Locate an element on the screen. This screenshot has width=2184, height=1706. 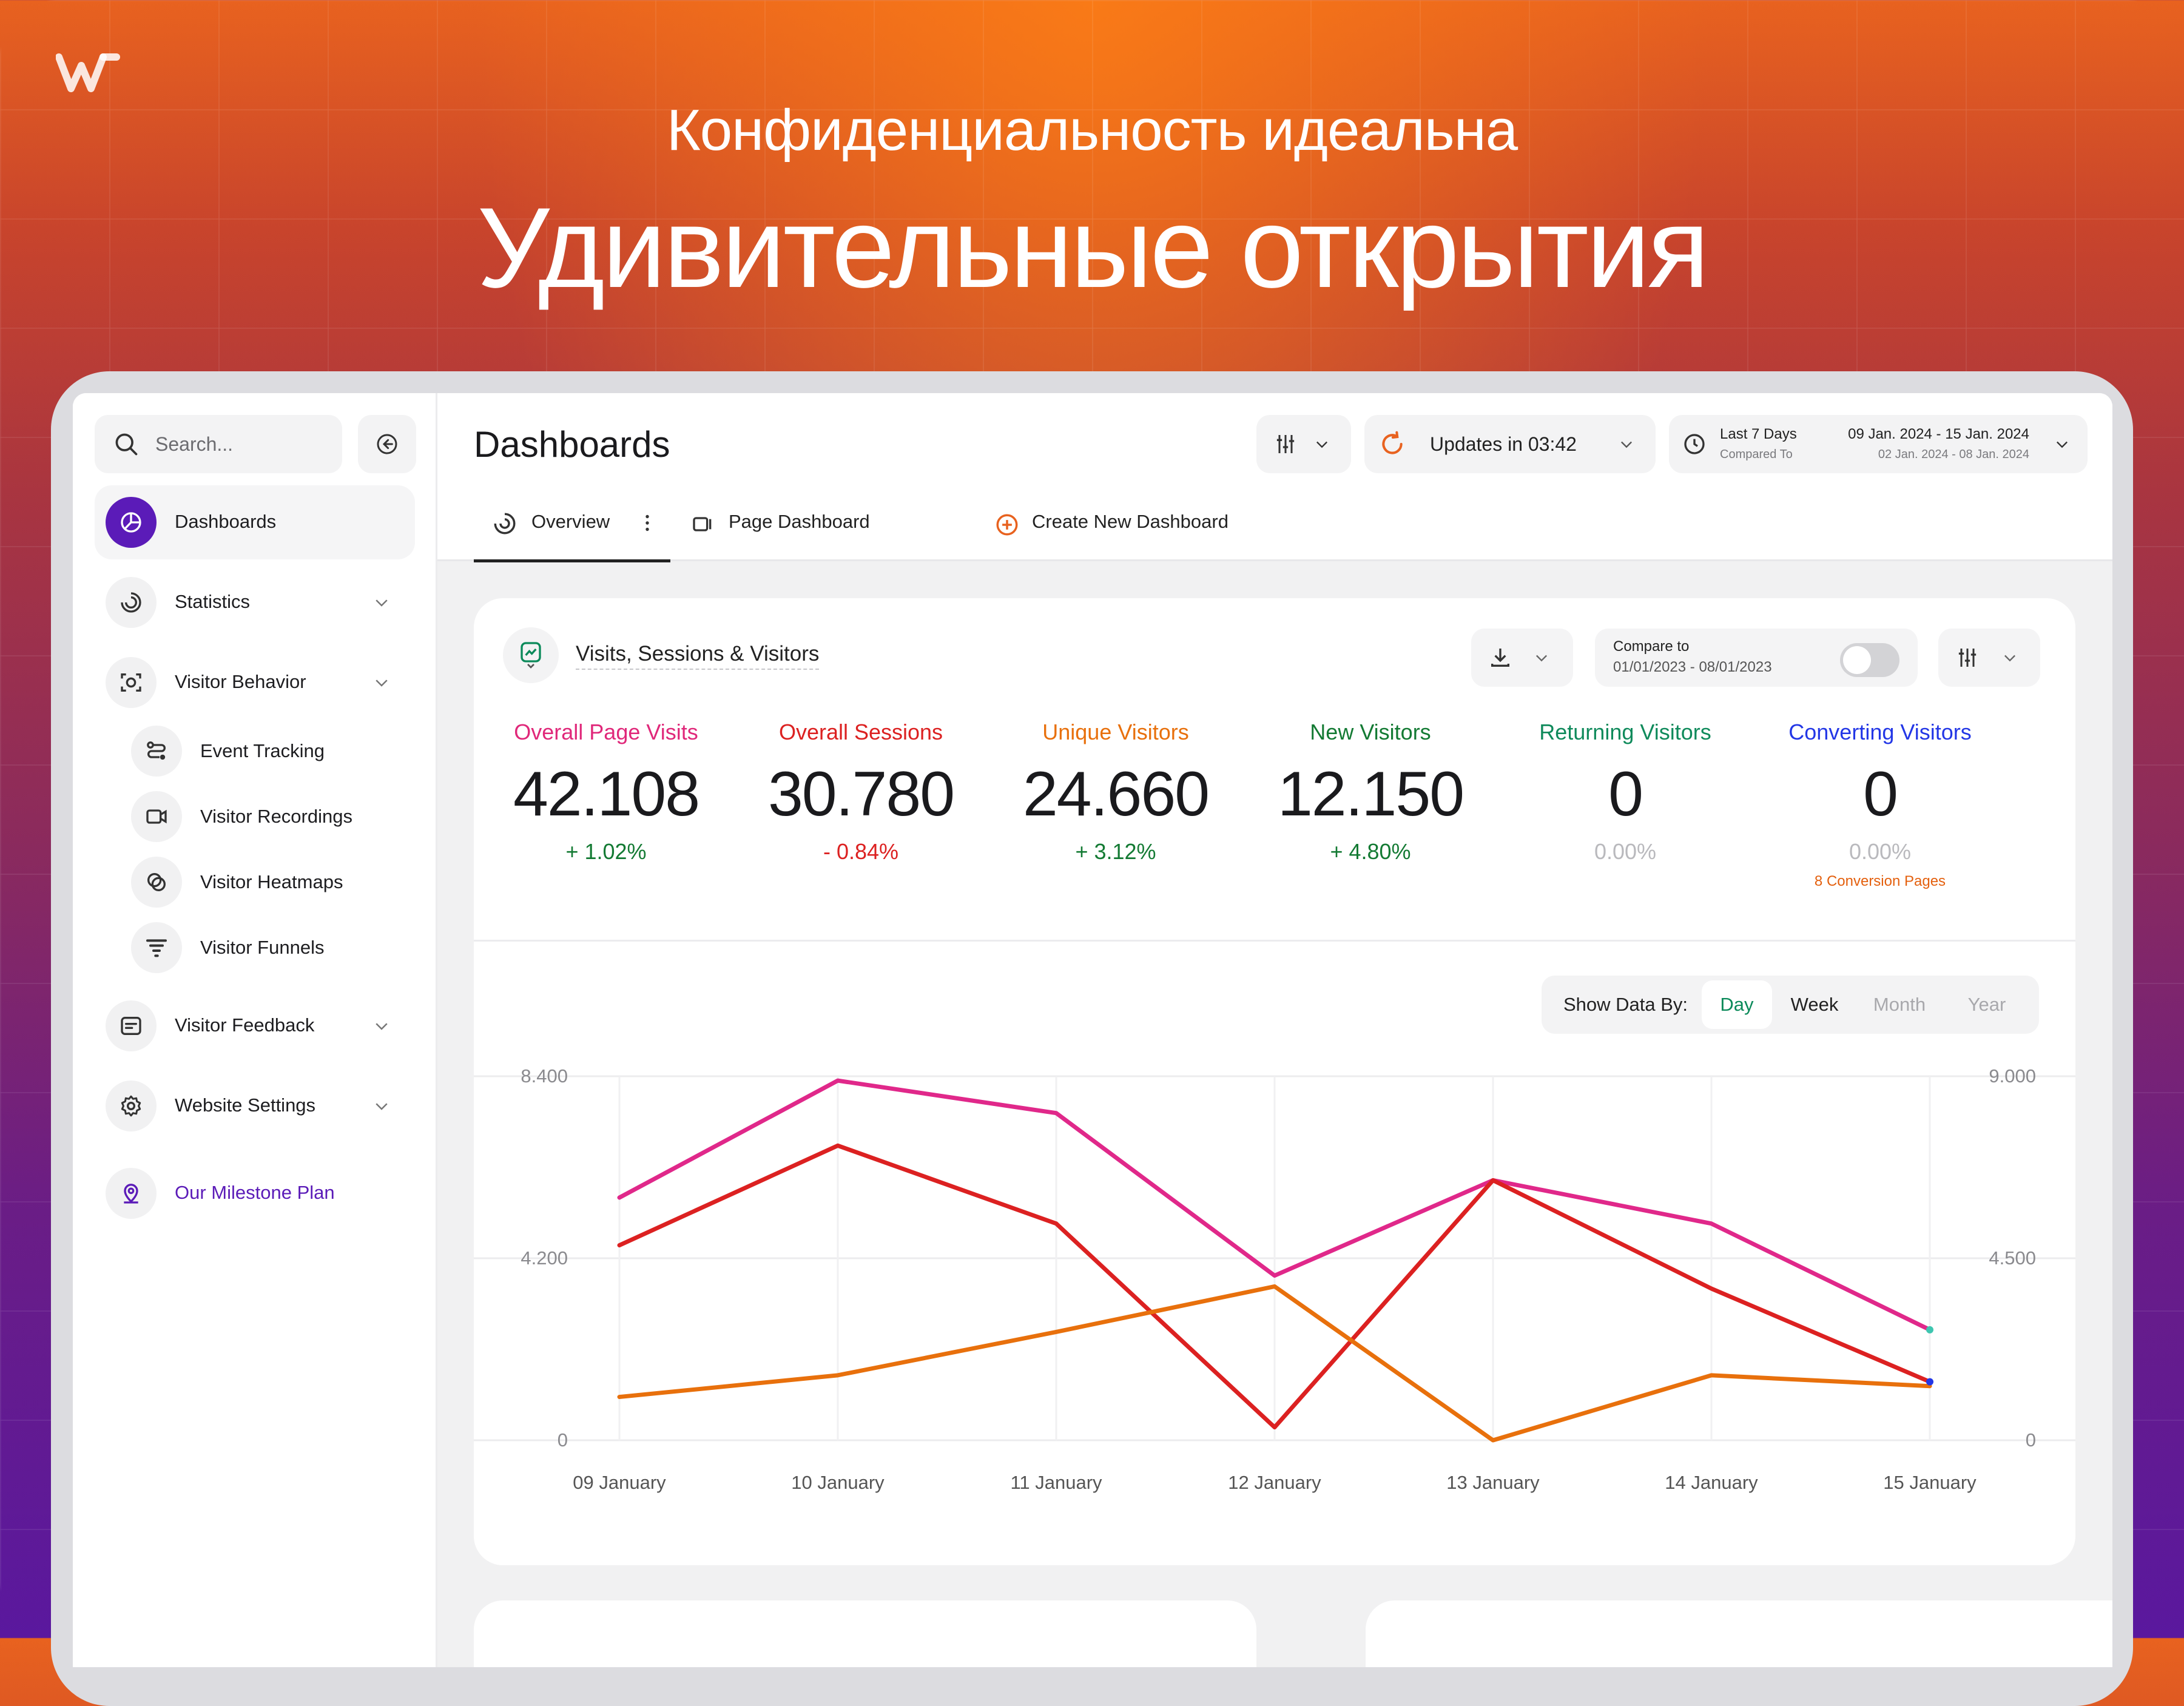
stat-new-visitors: New Visitors 12.150 + 4.80% is located at coordinates (1370, 792).